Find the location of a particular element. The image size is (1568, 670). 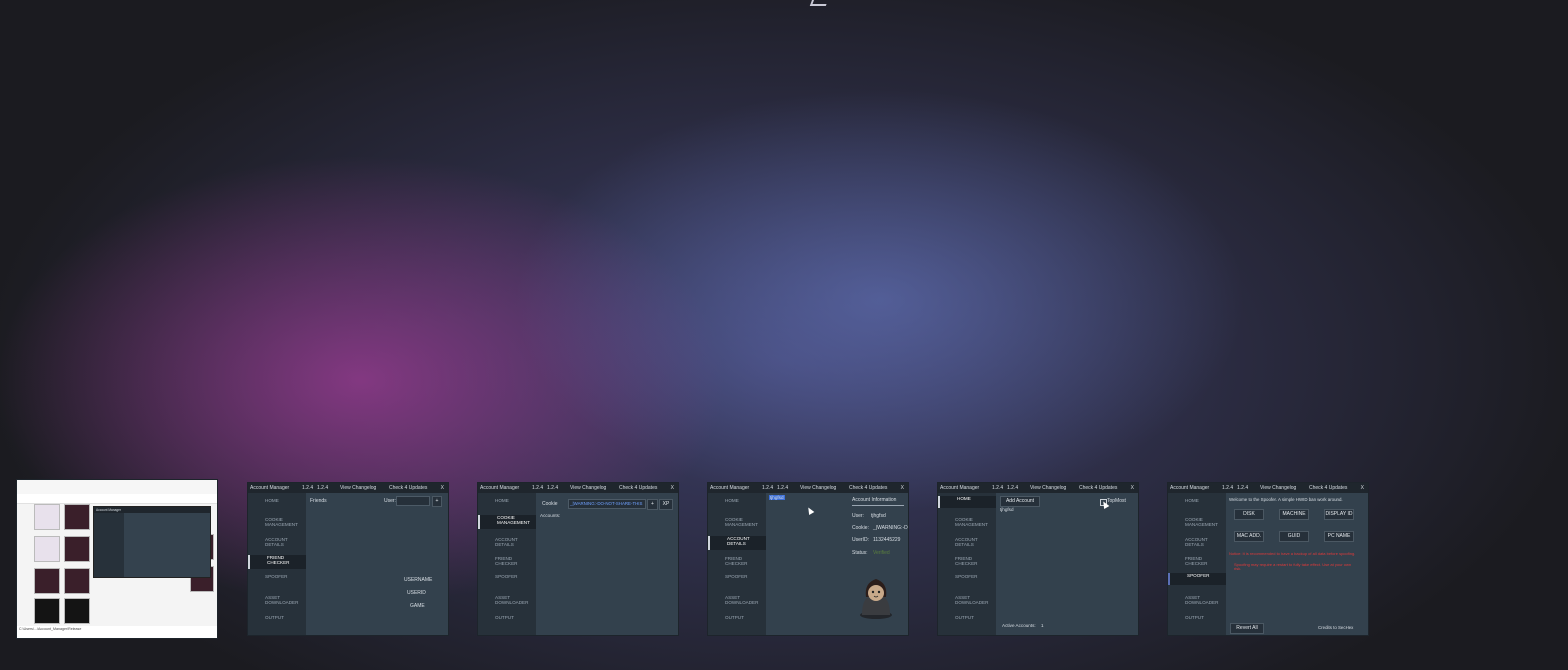

revert-all-button: Revert All is located at coordinates (1247, 628).